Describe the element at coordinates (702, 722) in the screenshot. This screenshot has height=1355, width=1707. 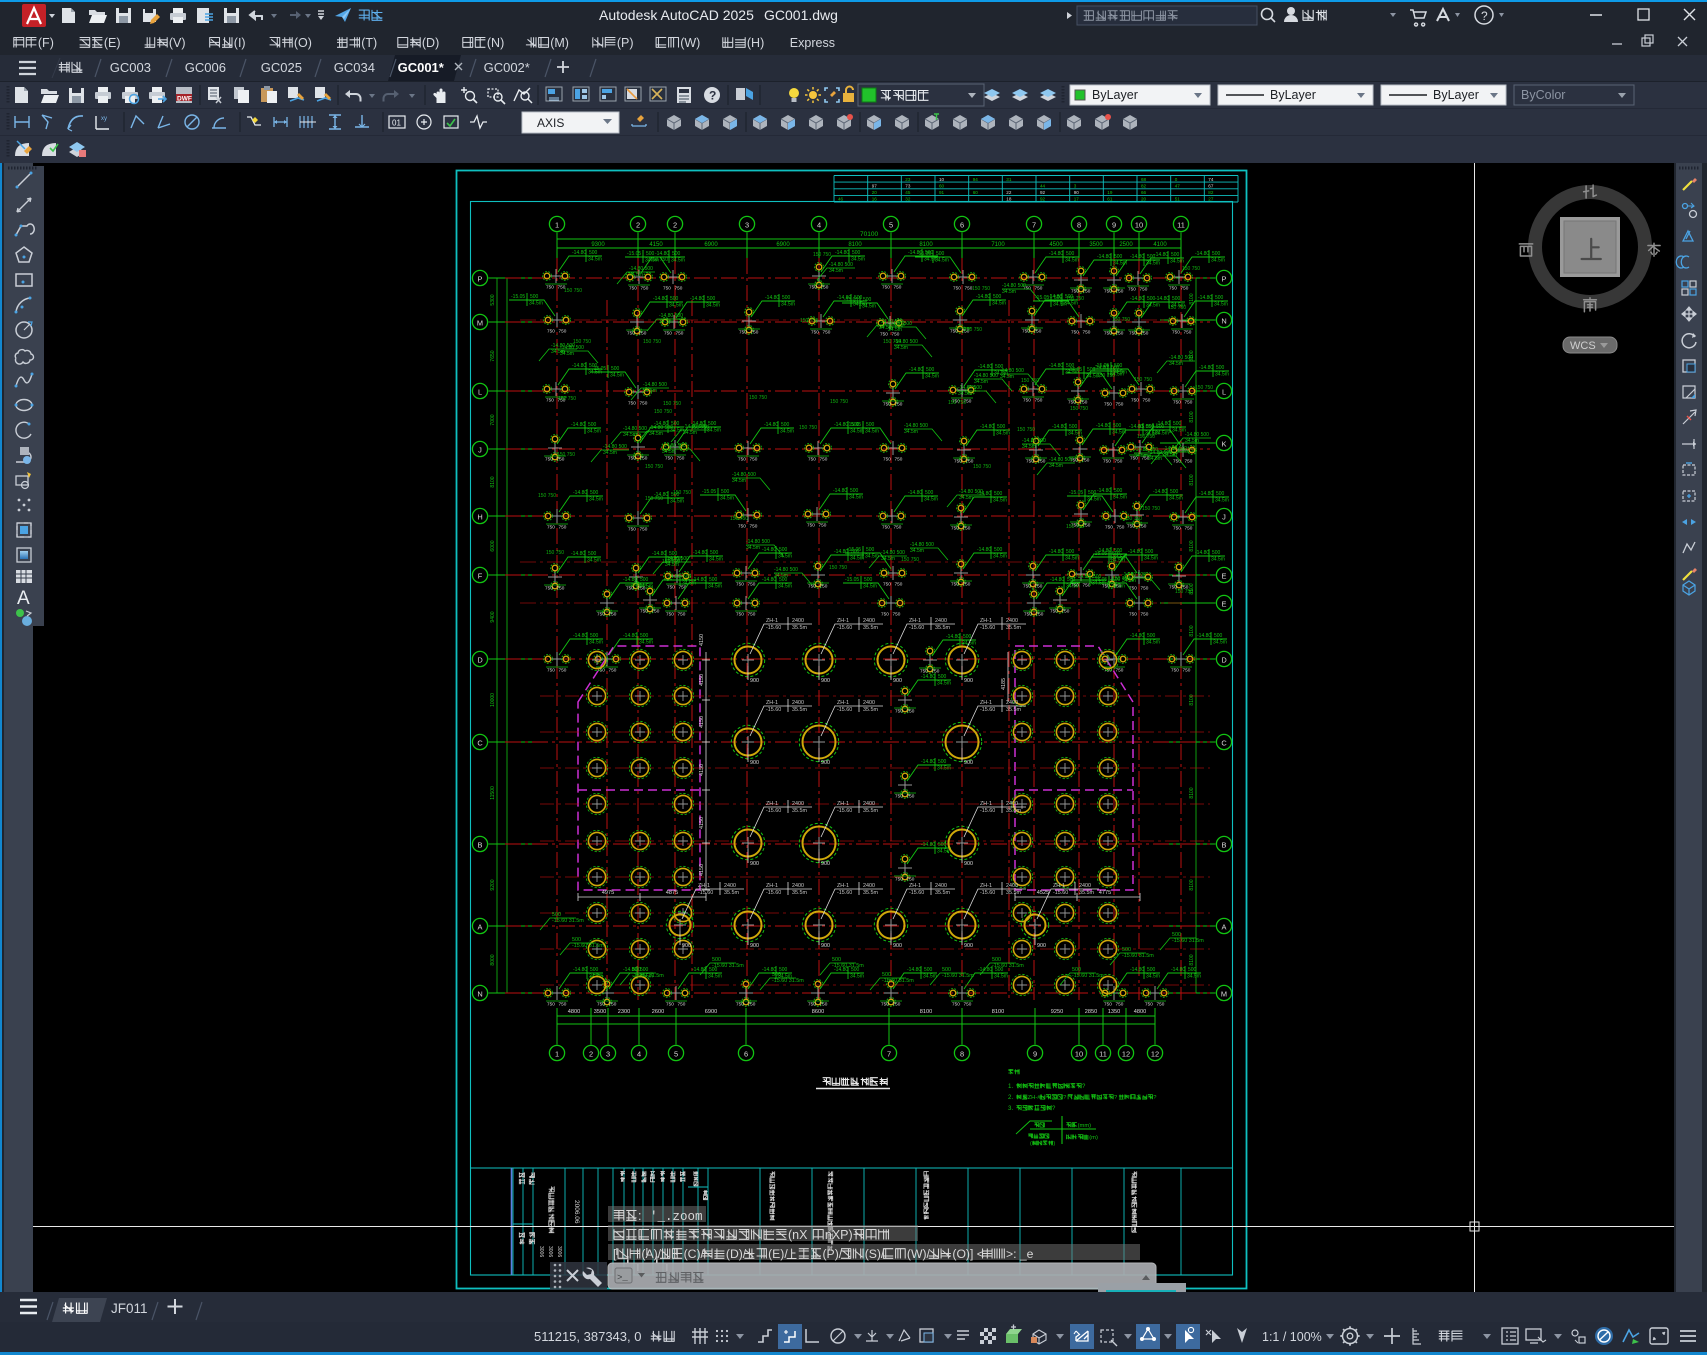
I see `svg-text: 4150` at that location.